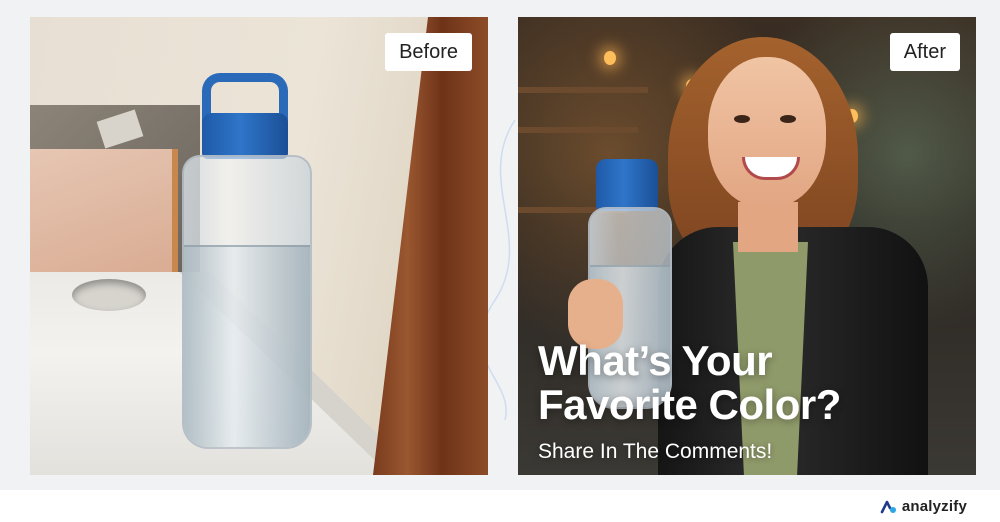  I want to click on water-bottle, so click(247, 261).